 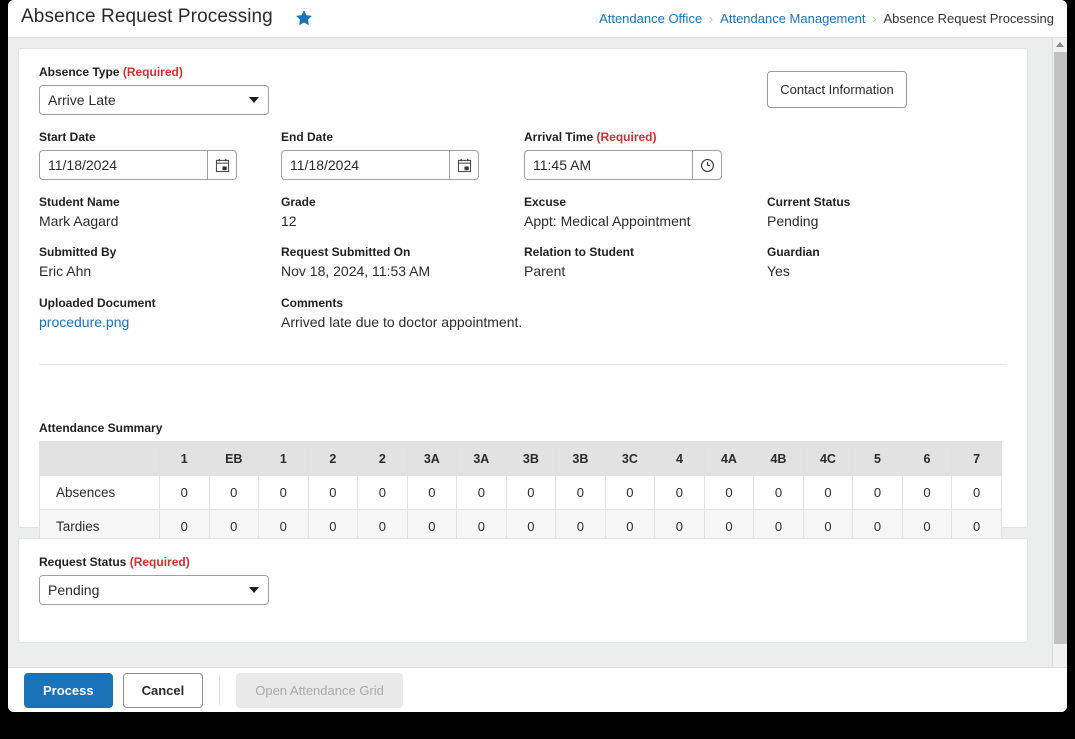 I want to click on table-header-cell: 3C, so click(x=630, y=458).